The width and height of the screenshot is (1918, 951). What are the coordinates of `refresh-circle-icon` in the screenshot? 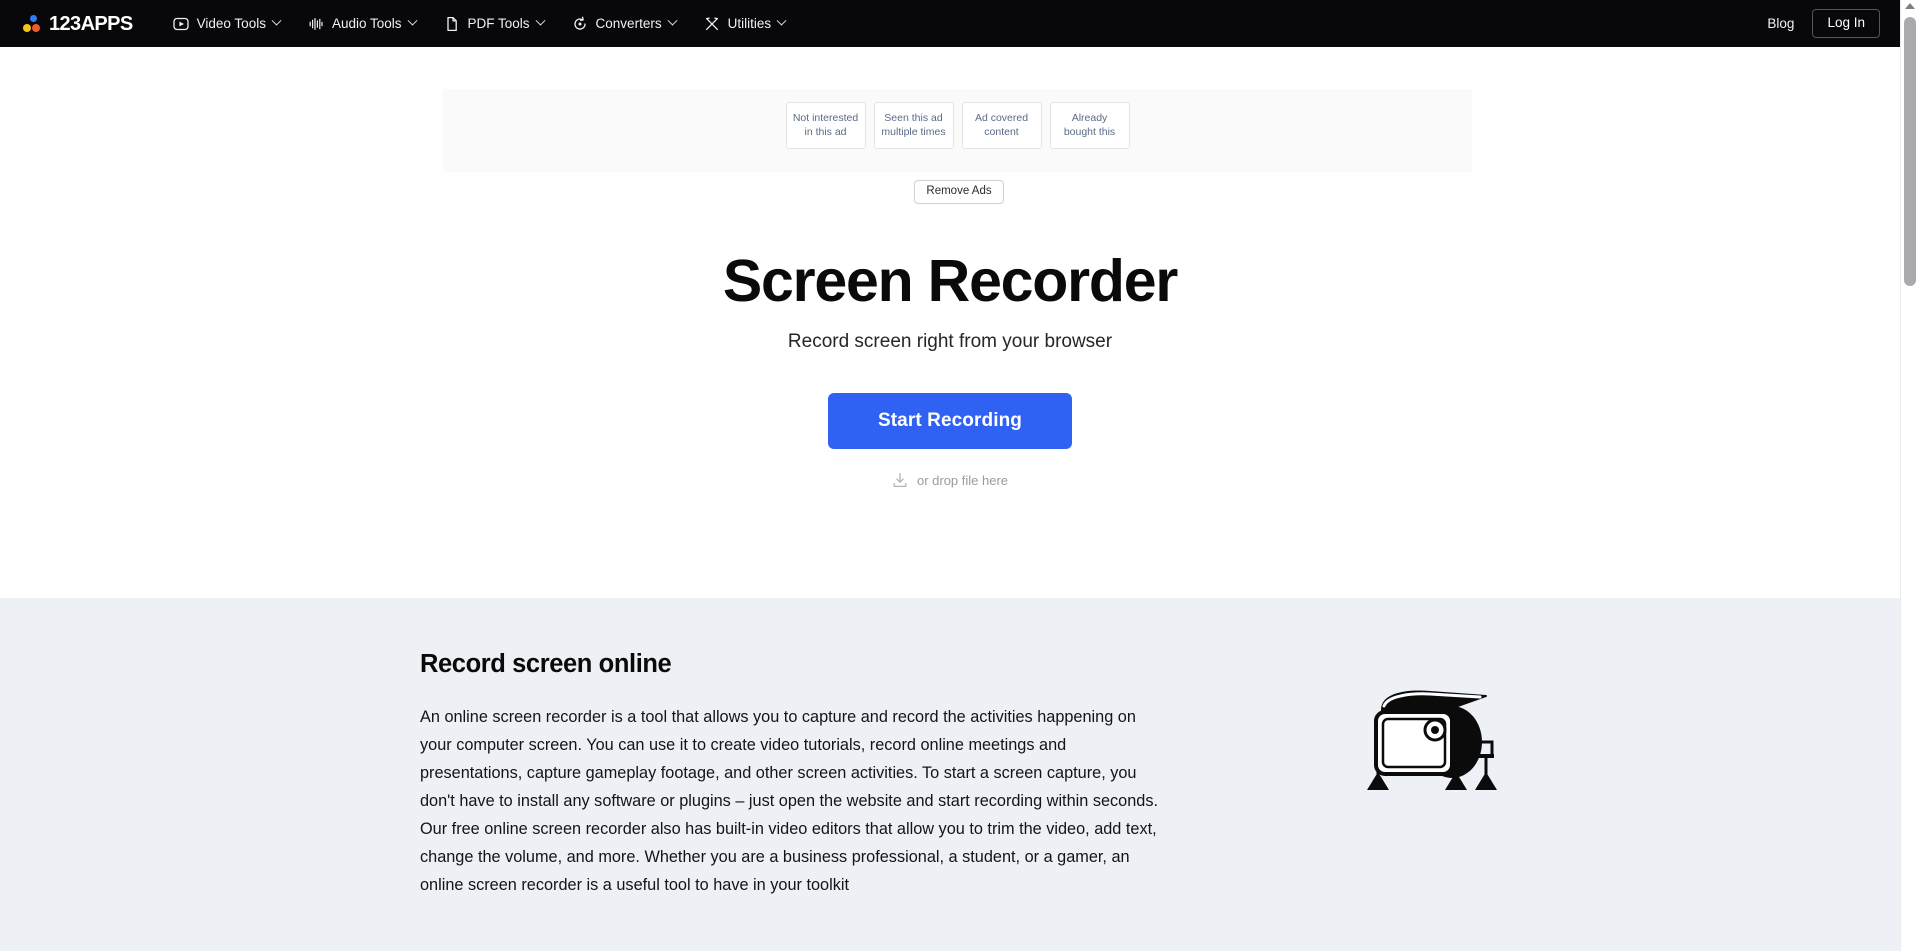 It's located at (580, 23).